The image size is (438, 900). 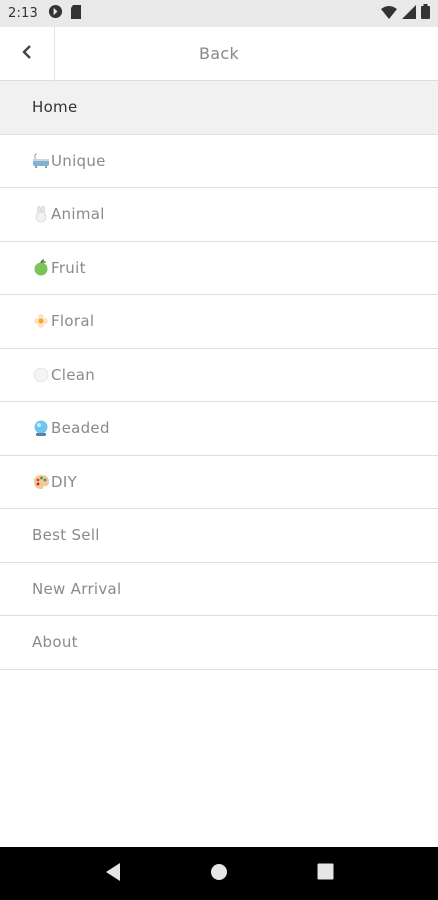 I want to click on status-right-icons, so click(x=405, y=13).